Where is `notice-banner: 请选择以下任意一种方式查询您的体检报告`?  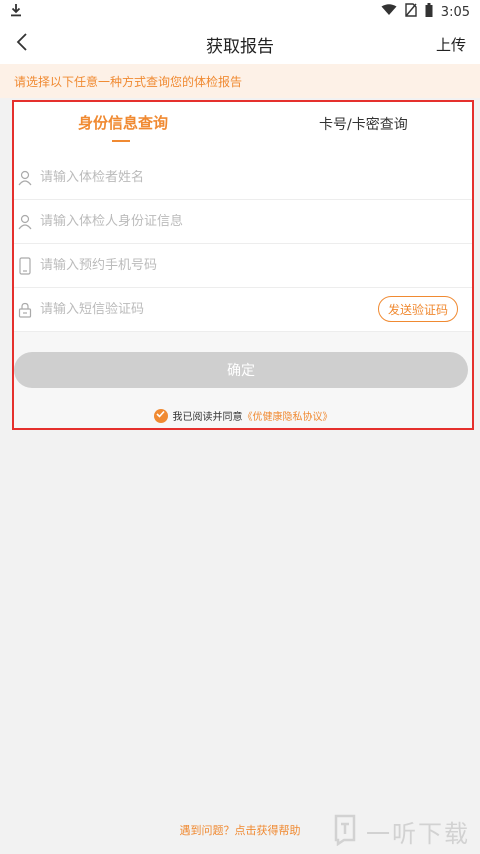 notice-banner: 请选择以下任意一种方式查询您的体检报告 is located at coordinates (240, 81).